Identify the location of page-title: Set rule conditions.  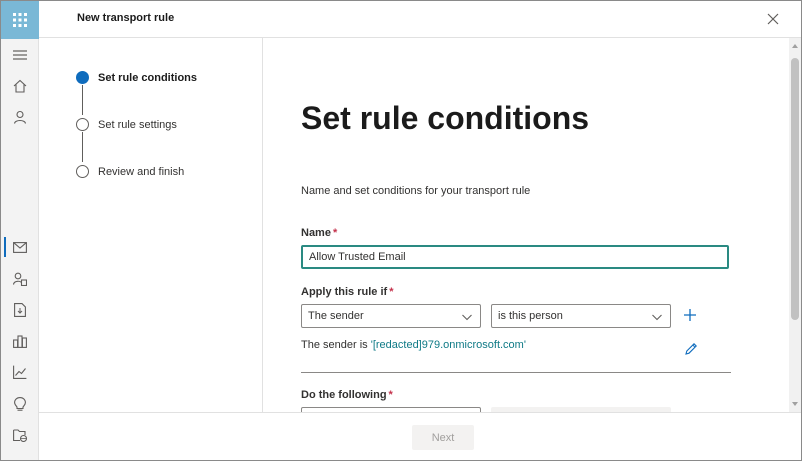
(445, 118).